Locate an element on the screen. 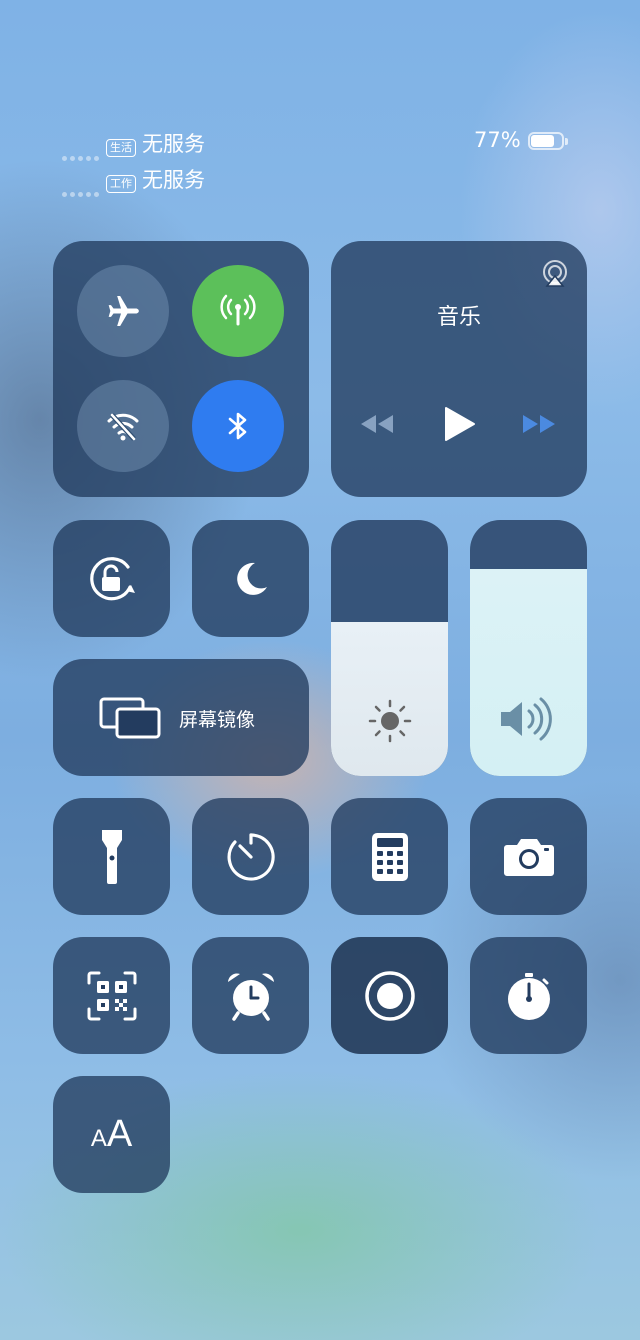 This screenshot has height=1340, width=640. camera-icon is located at coordinates (528, 857).